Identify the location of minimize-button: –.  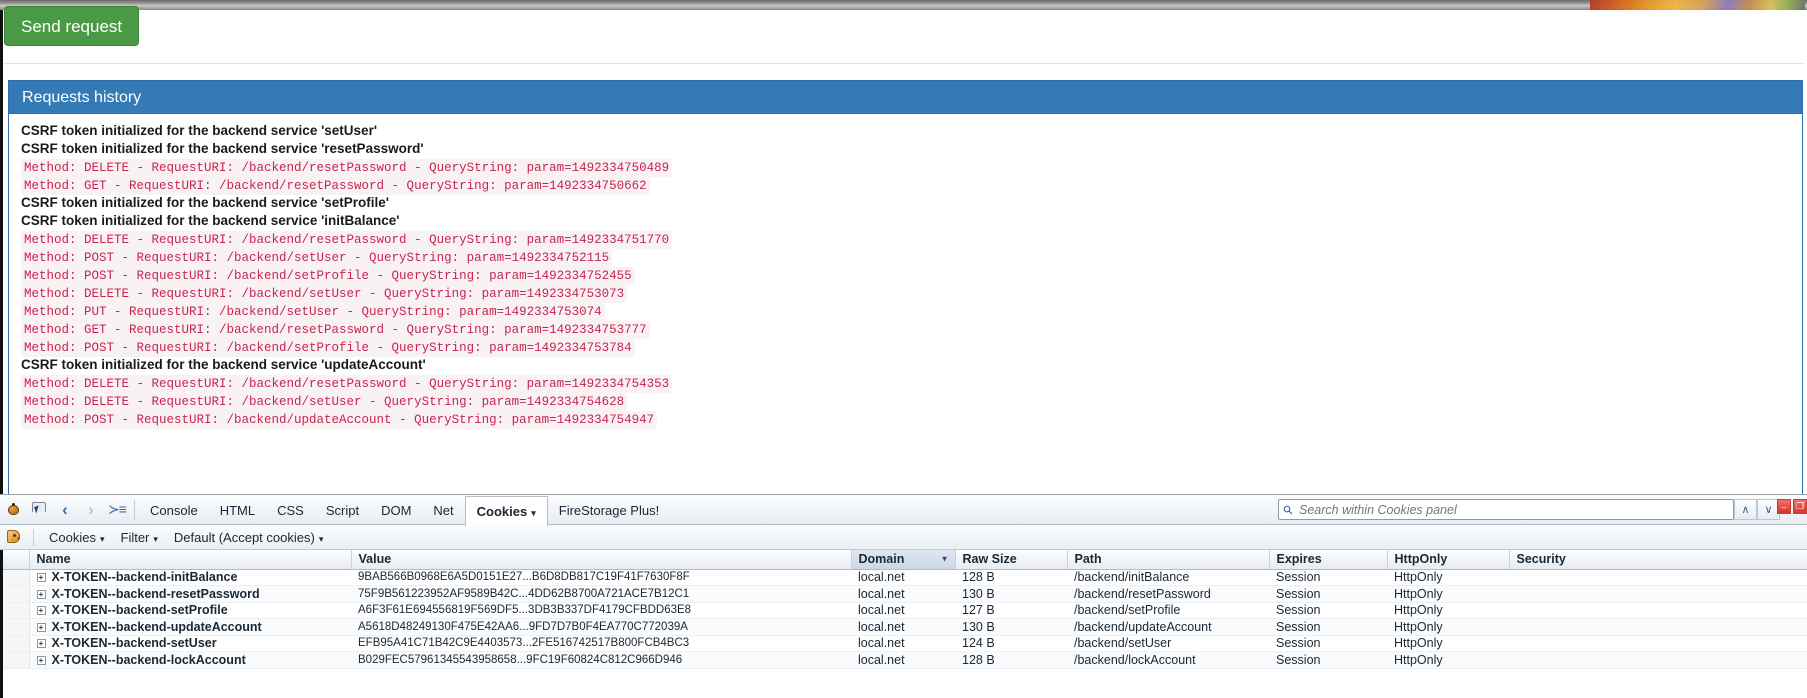
(1784, 506).